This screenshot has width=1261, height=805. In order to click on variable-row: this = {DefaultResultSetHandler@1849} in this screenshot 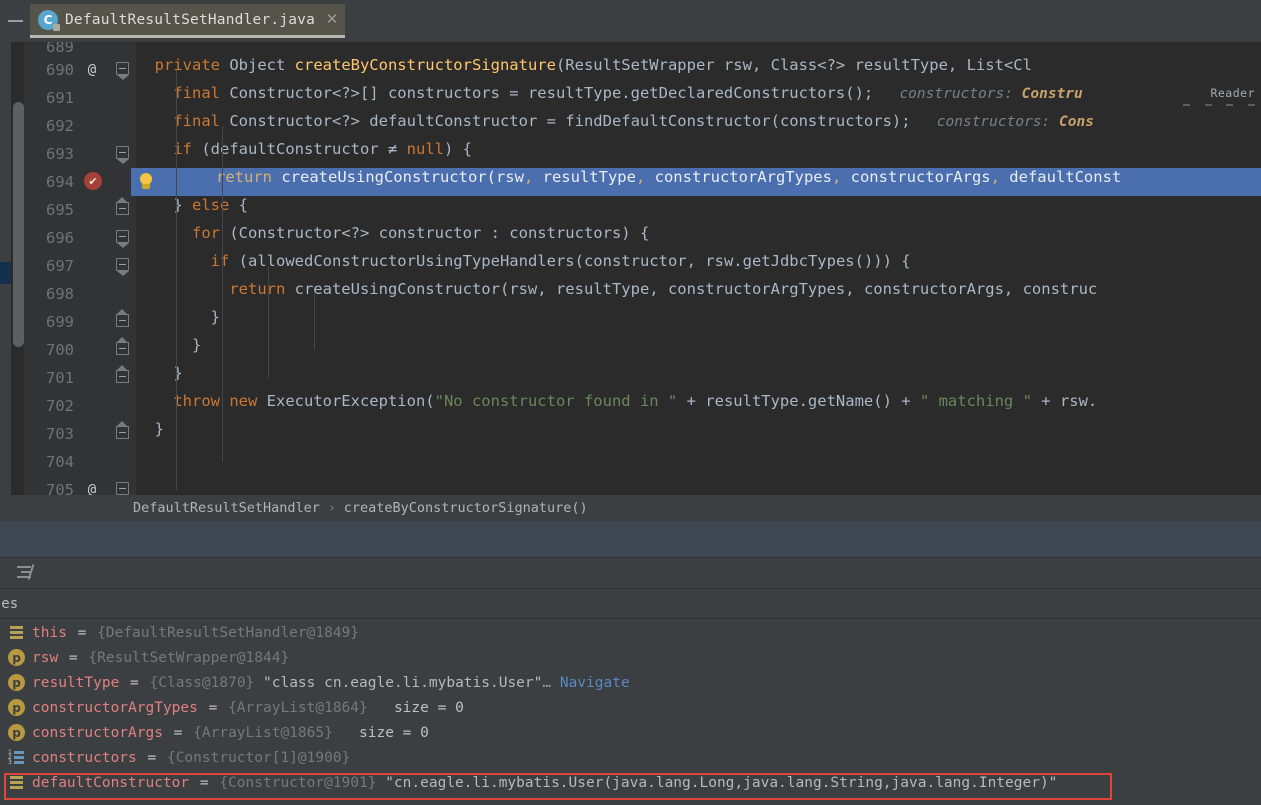, I will do `click(630, 632)`.